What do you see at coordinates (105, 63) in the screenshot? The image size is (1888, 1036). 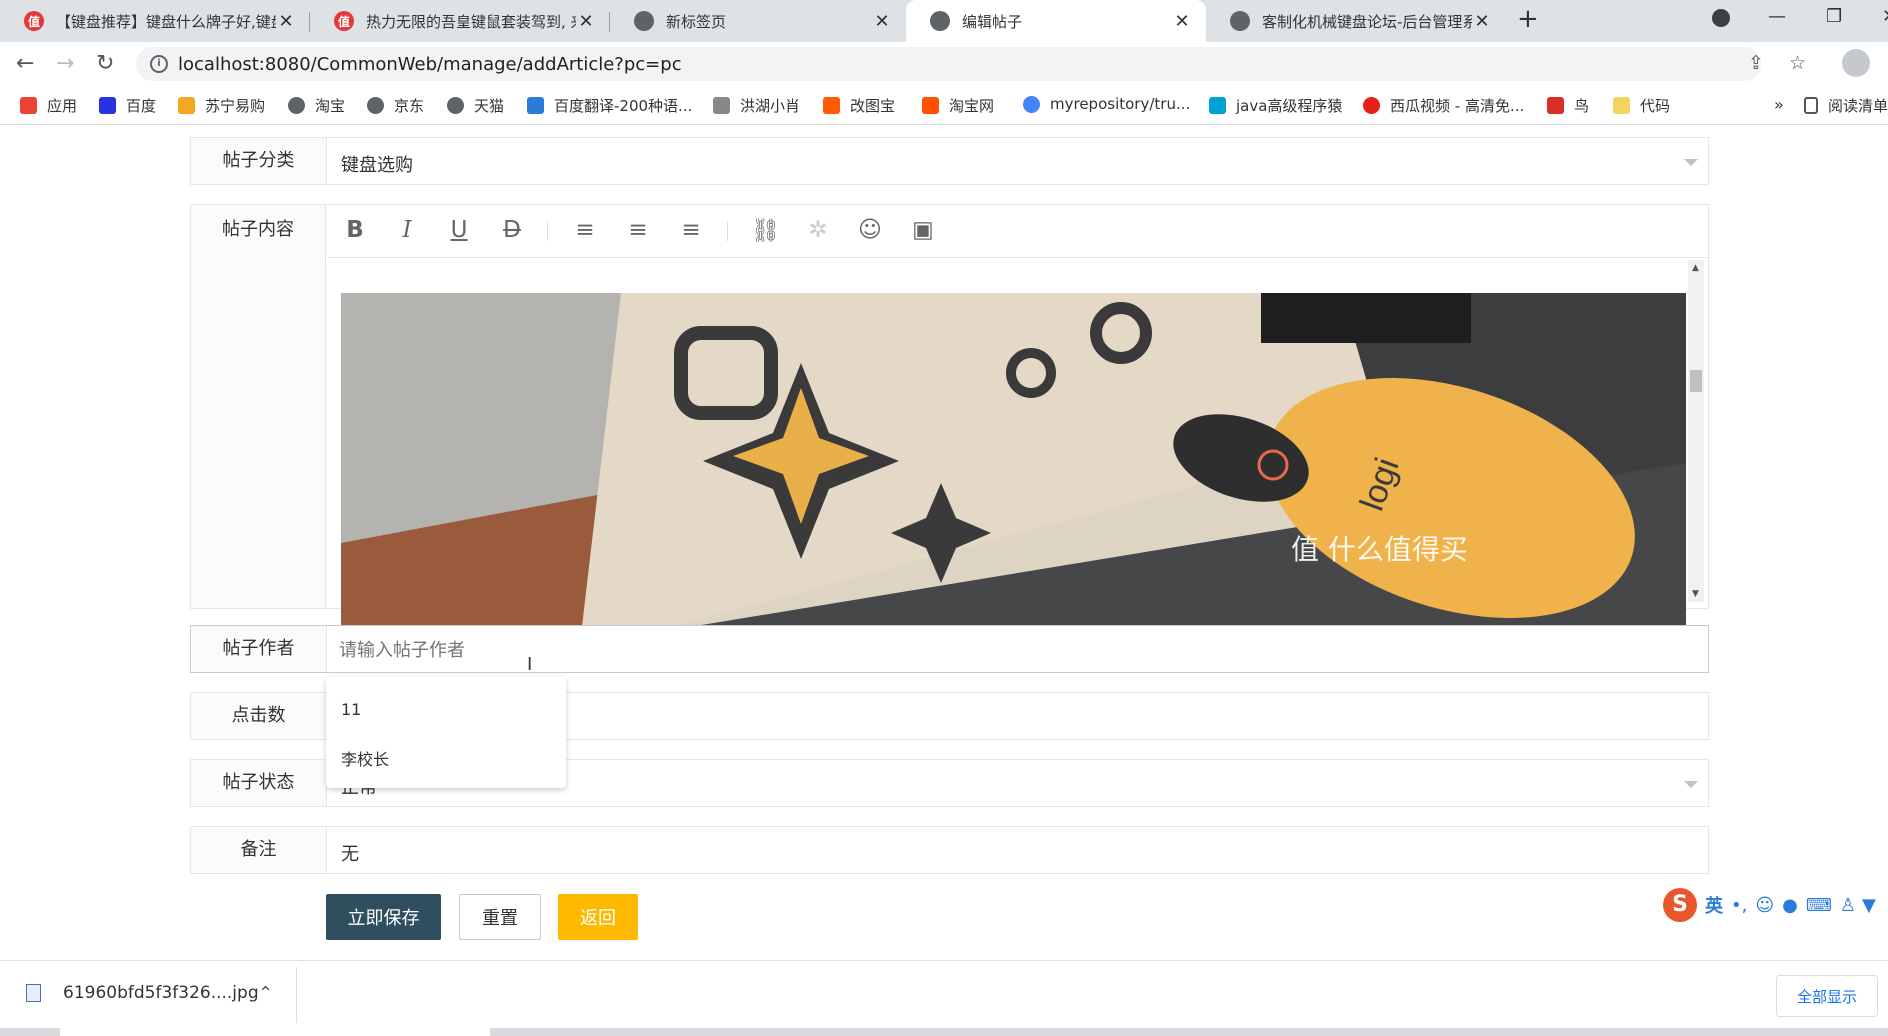 I see `reload-icon: ↻` at bounding box center [105, 63].